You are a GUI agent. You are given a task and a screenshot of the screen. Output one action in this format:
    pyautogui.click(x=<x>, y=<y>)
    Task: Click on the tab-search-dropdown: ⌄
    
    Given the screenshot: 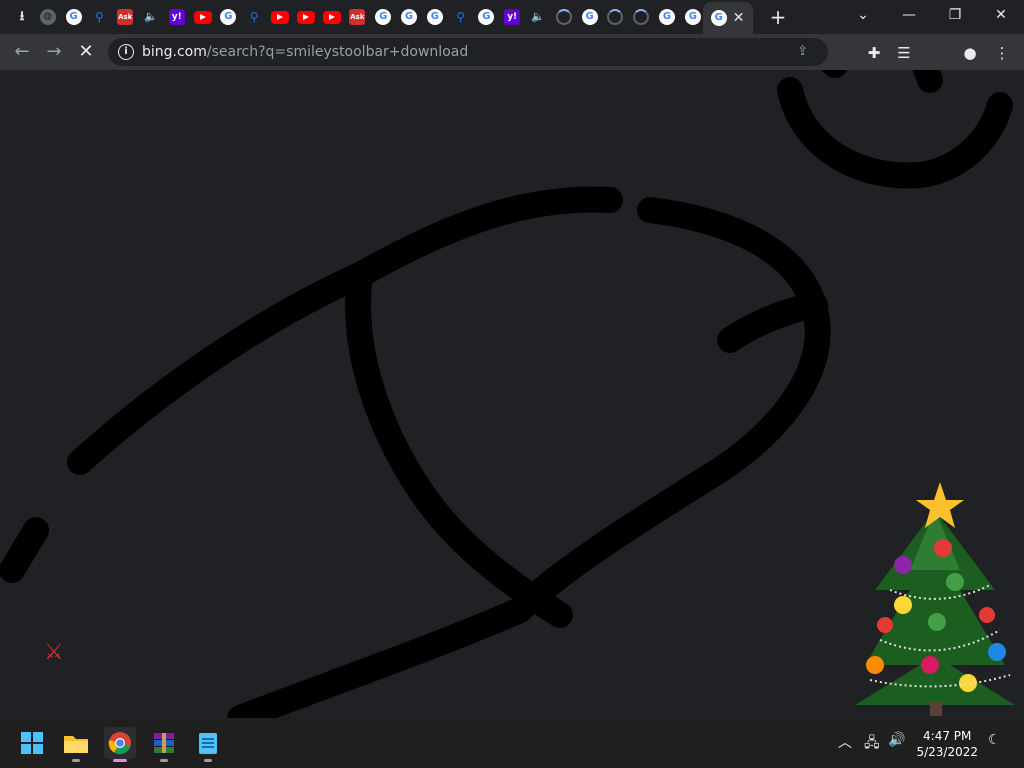 What is the action you would take?
    pyautogui.click(x=863, y=15)
    